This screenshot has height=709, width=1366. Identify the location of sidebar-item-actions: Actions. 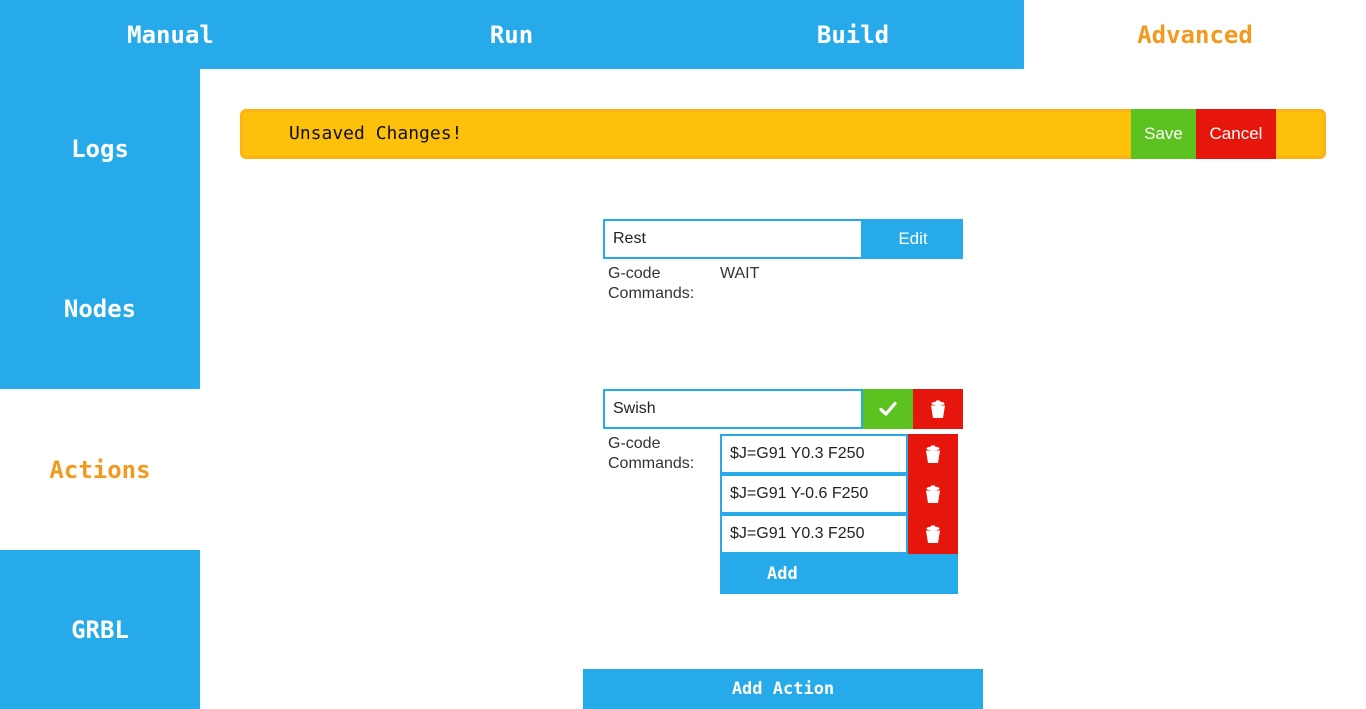
(100, 469).